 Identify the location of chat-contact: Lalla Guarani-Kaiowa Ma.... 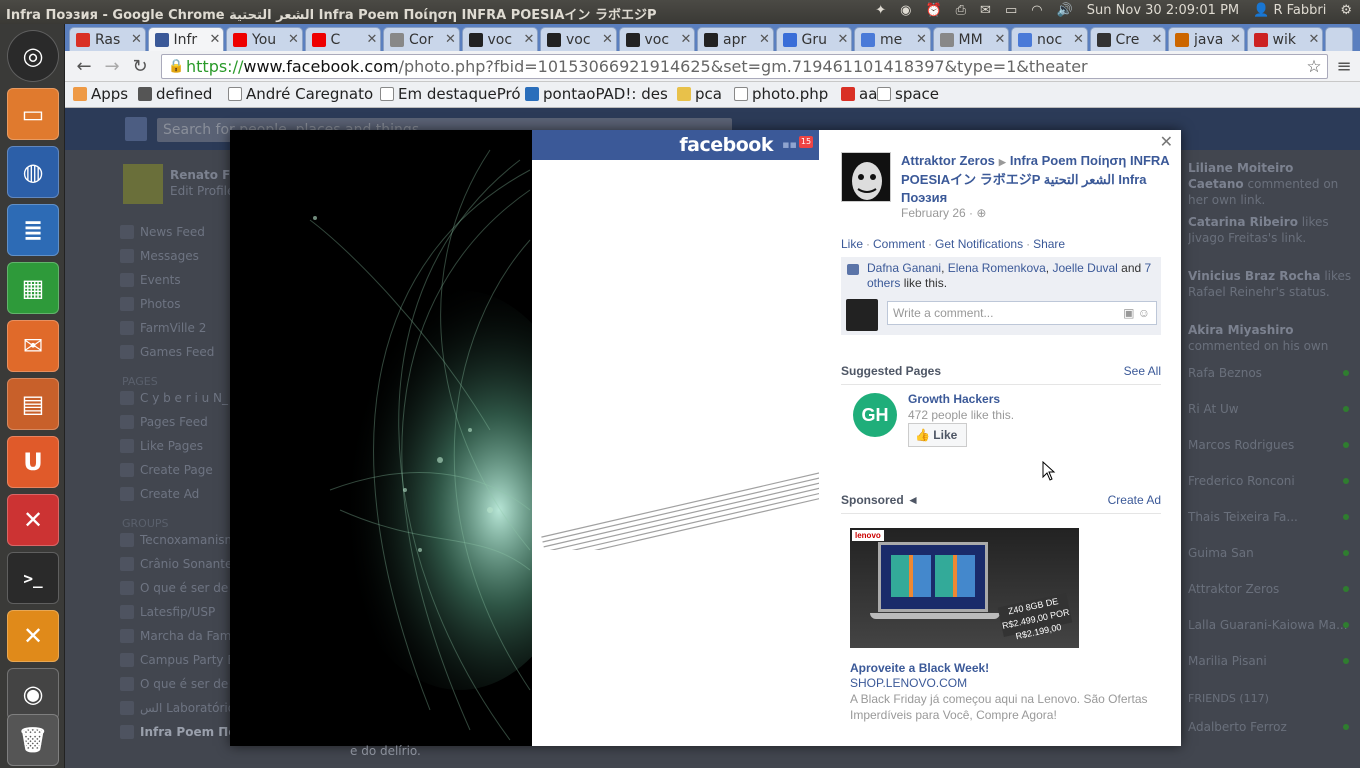
(1270, 625).